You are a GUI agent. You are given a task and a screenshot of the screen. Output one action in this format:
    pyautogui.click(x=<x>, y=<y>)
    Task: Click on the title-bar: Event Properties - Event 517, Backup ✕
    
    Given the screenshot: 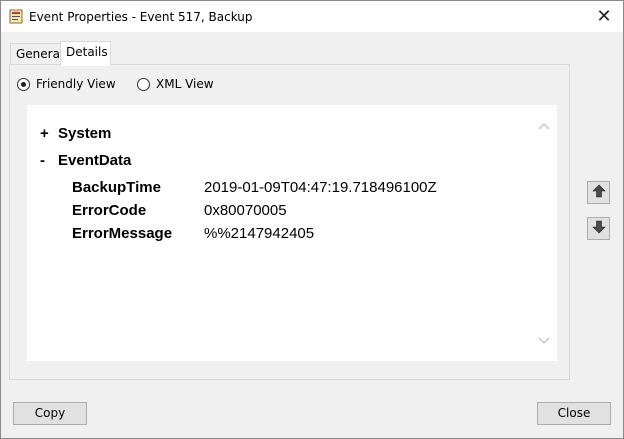 What is the action you would take?
    pyautogui.click(x=312, y=16)
    